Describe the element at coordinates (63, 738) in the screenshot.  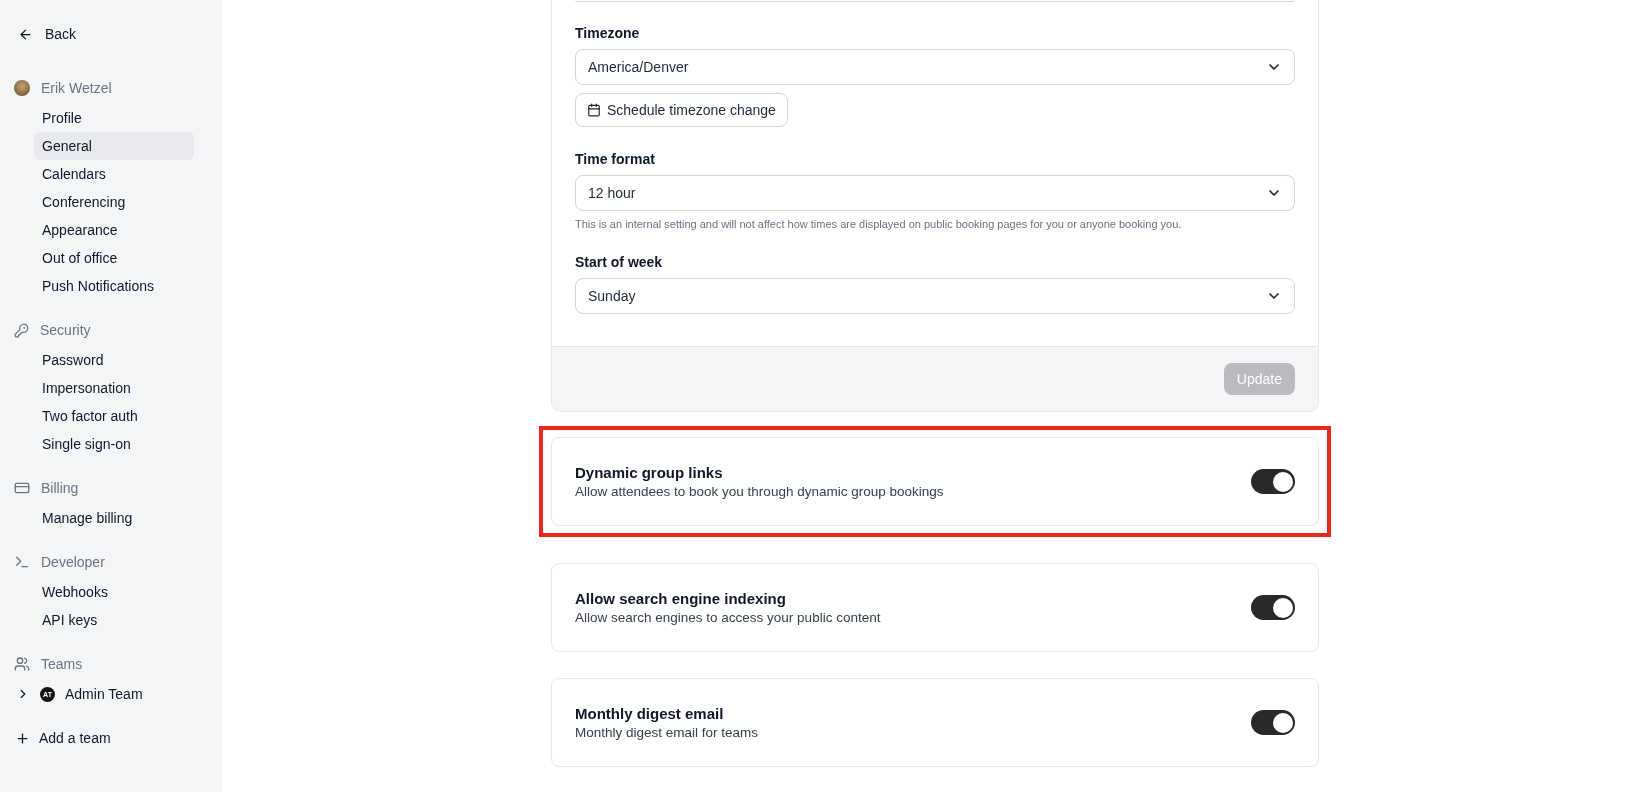
I see `add-team-link: Add a team` at that location.